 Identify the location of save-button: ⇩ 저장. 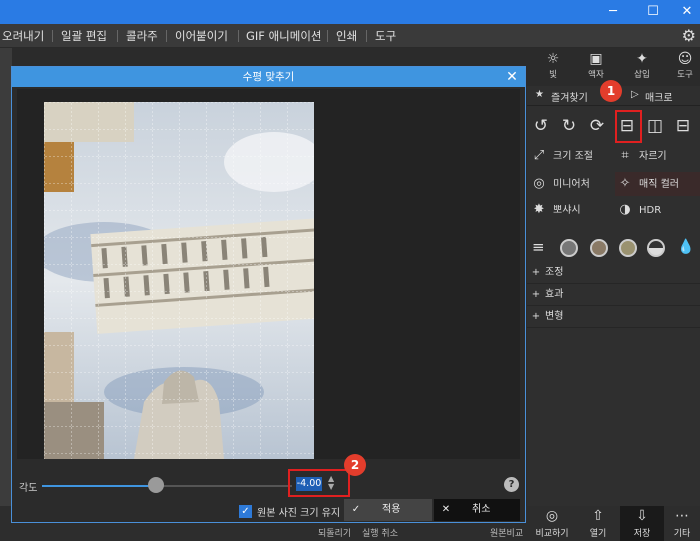
(642, 523).